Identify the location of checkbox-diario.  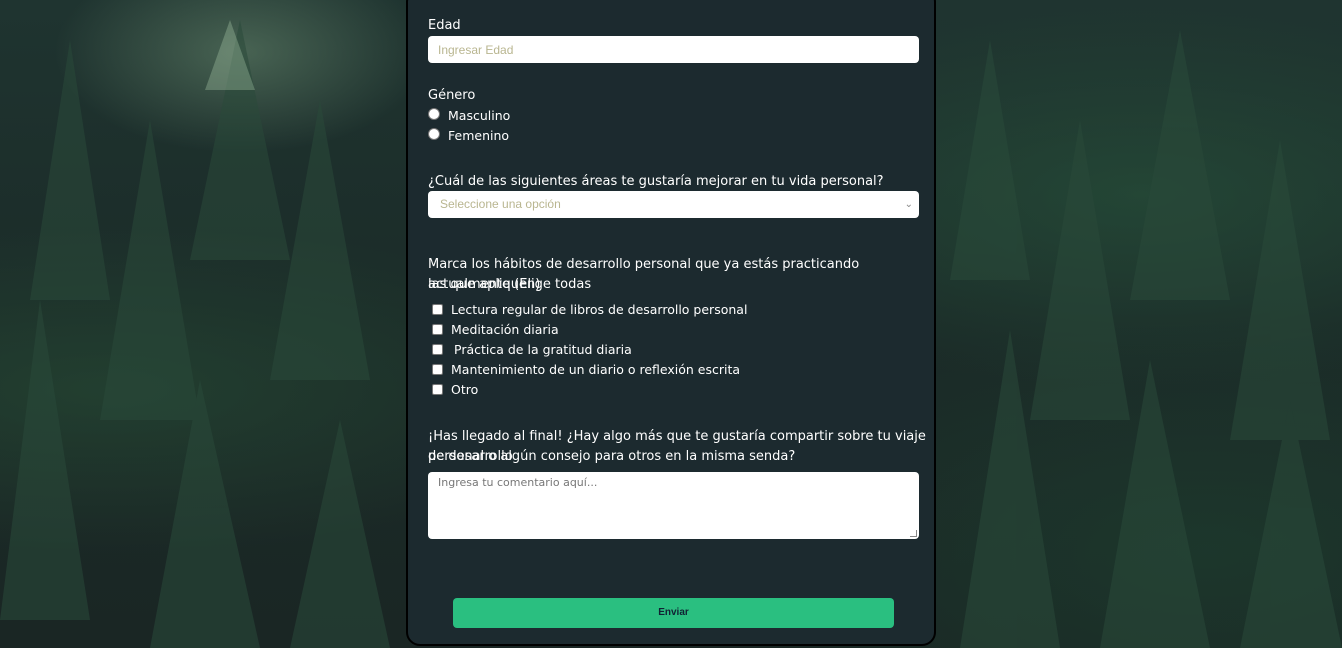
(437, 369).